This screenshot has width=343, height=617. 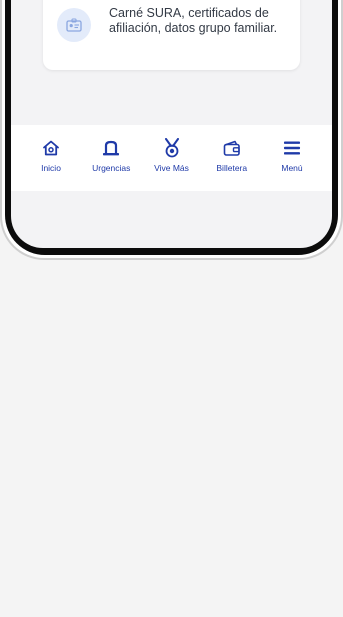 I want to click on nav-label: Vive Más, so click(x=171, y=168).